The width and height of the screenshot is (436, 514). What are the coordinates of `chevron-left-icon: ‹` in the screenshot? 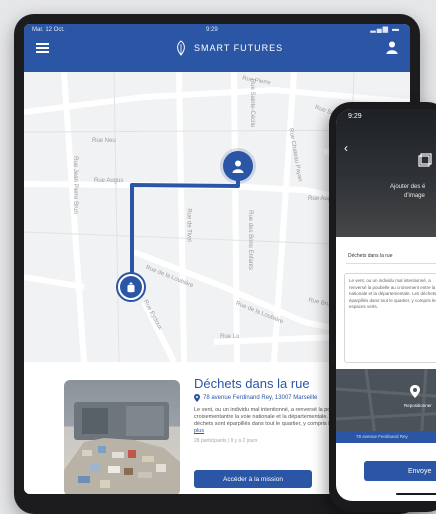 It's located at (346, 148).